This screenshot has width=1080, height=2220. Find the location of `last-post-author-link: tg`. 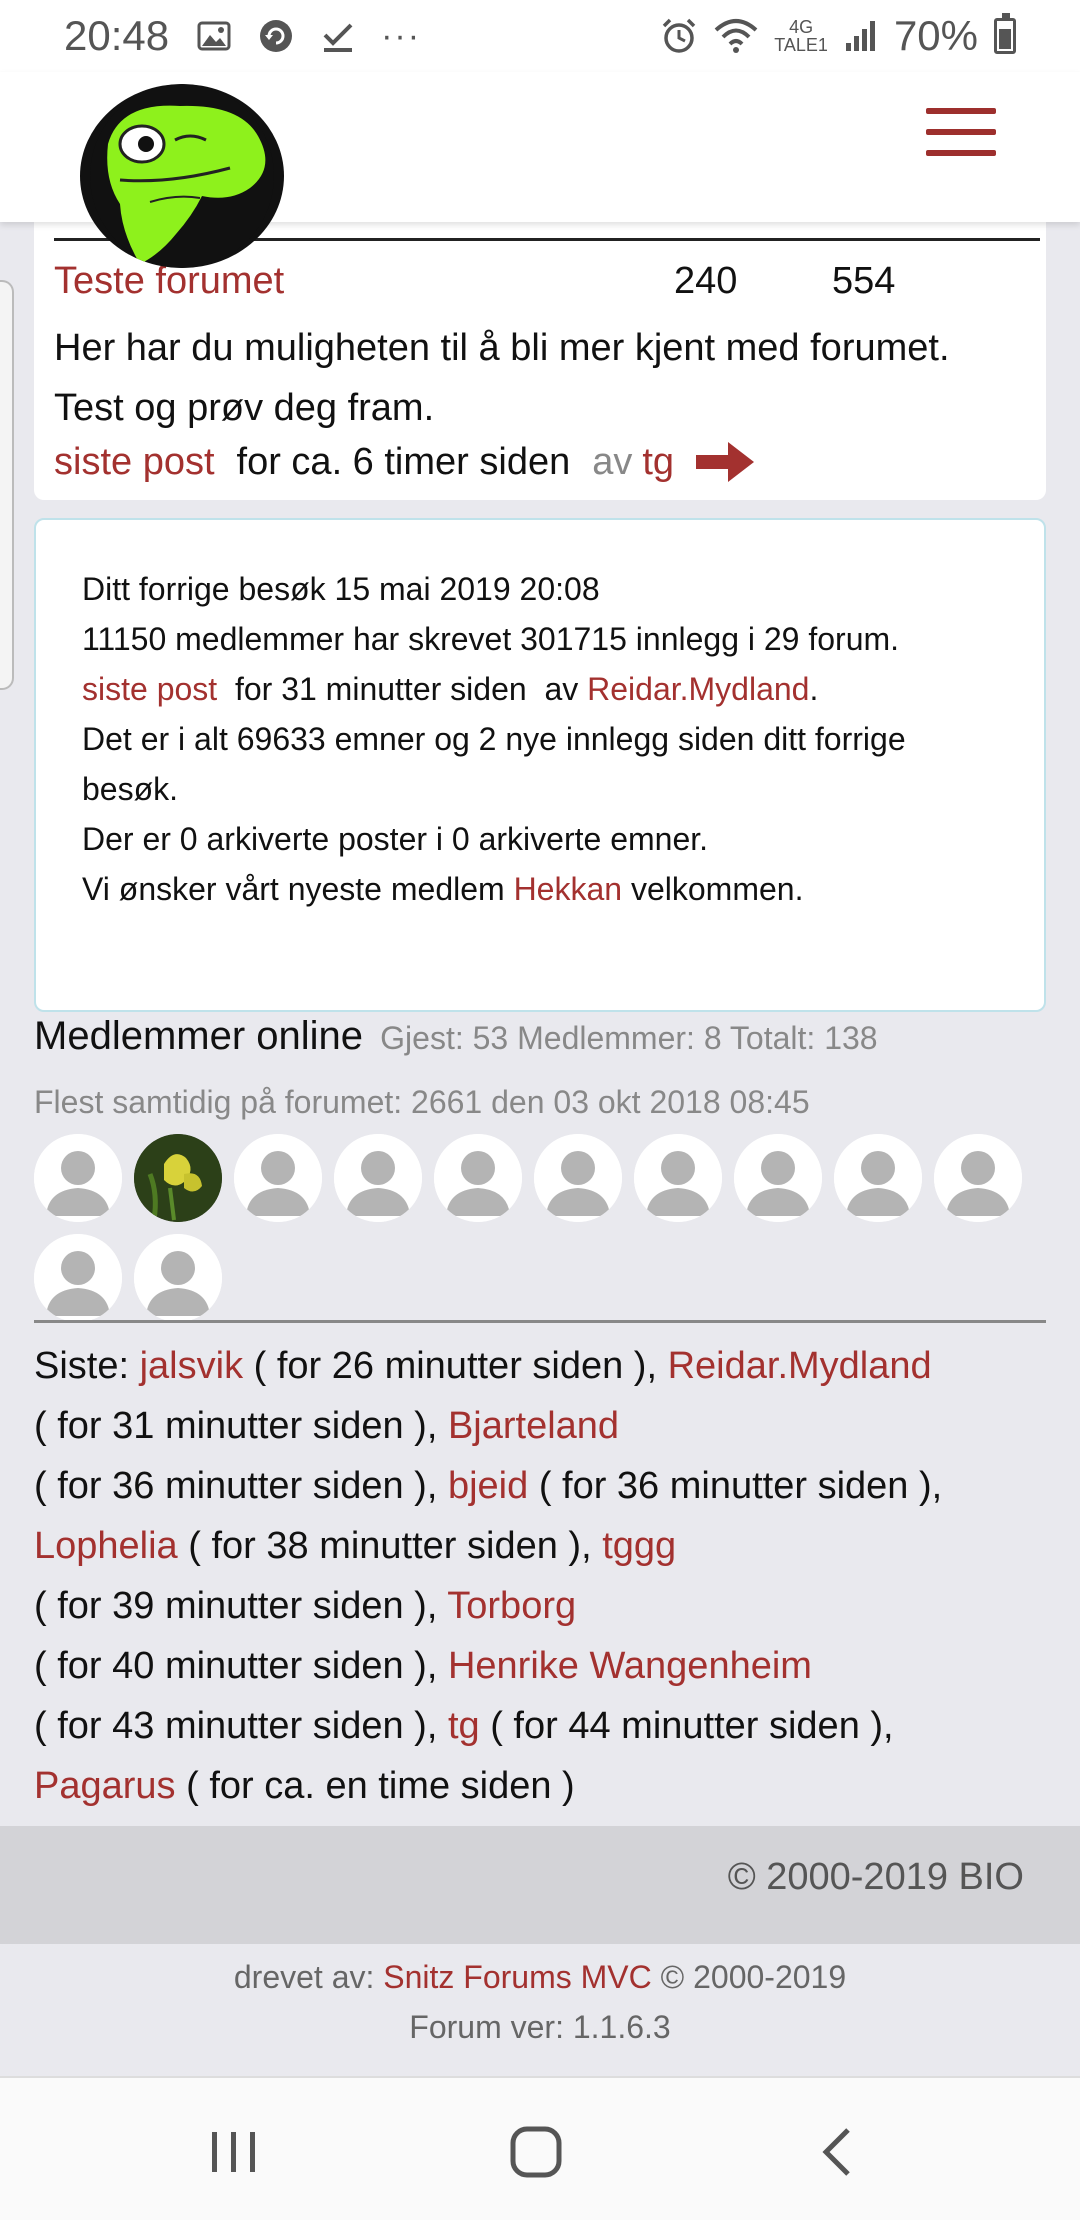

last-post-author-link: tg is located at coordinates (658, 462).